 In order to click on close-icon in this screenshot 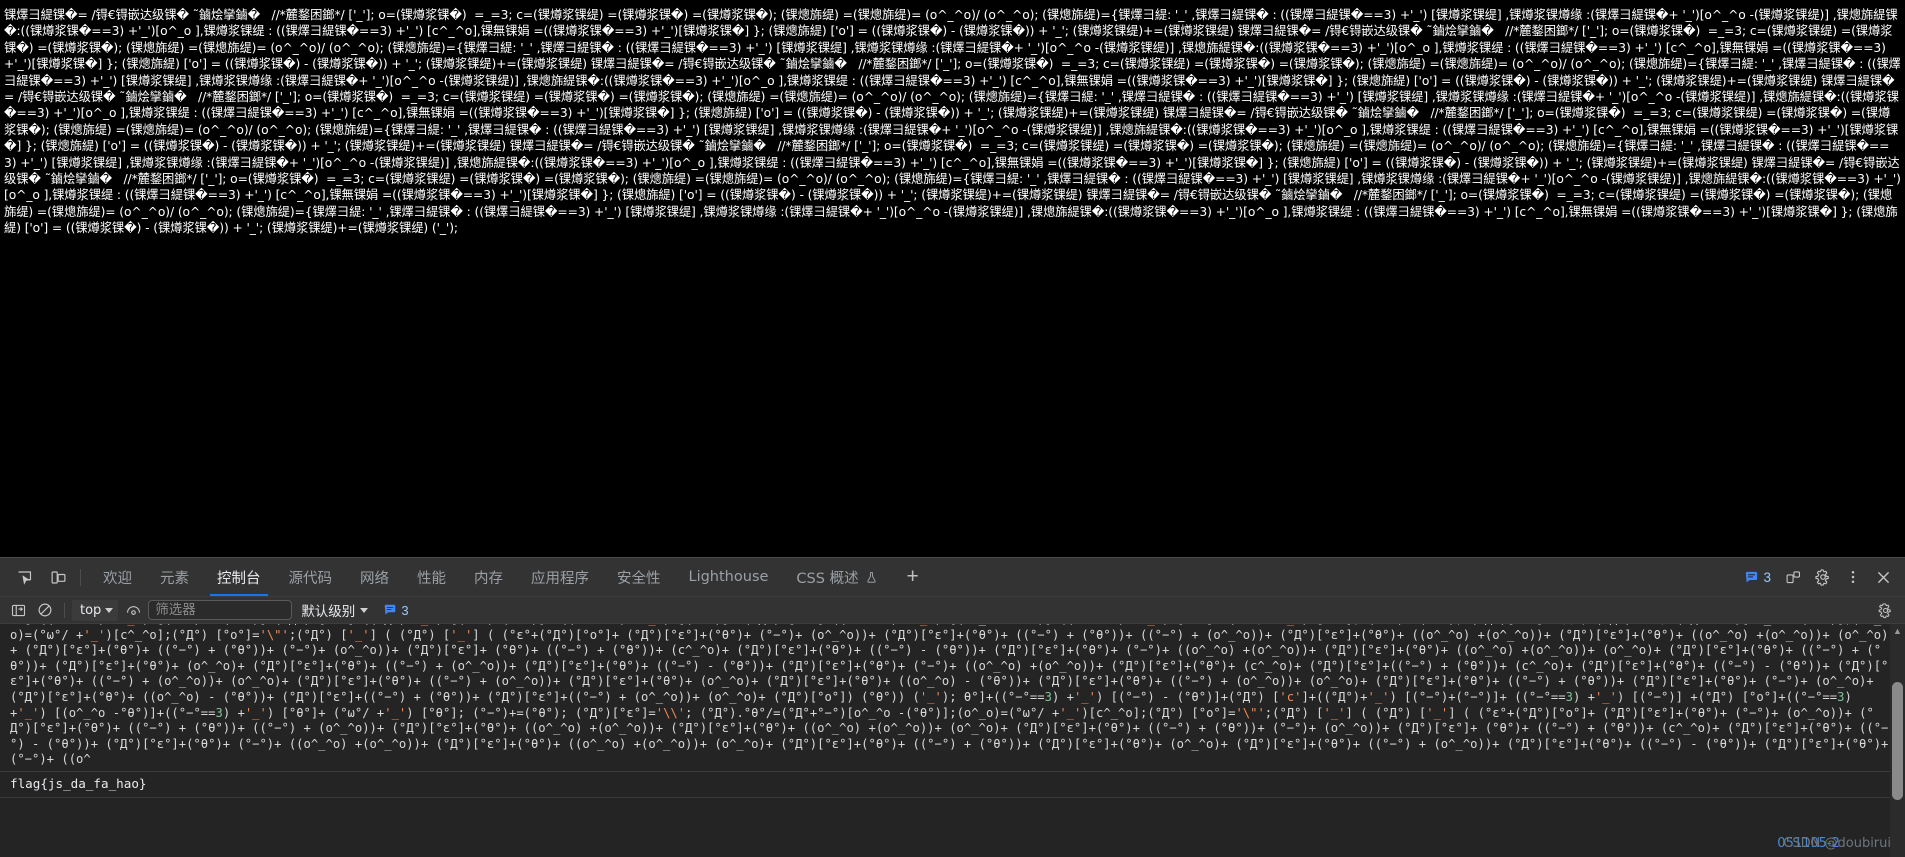, I will do `click(1883, 577)`.